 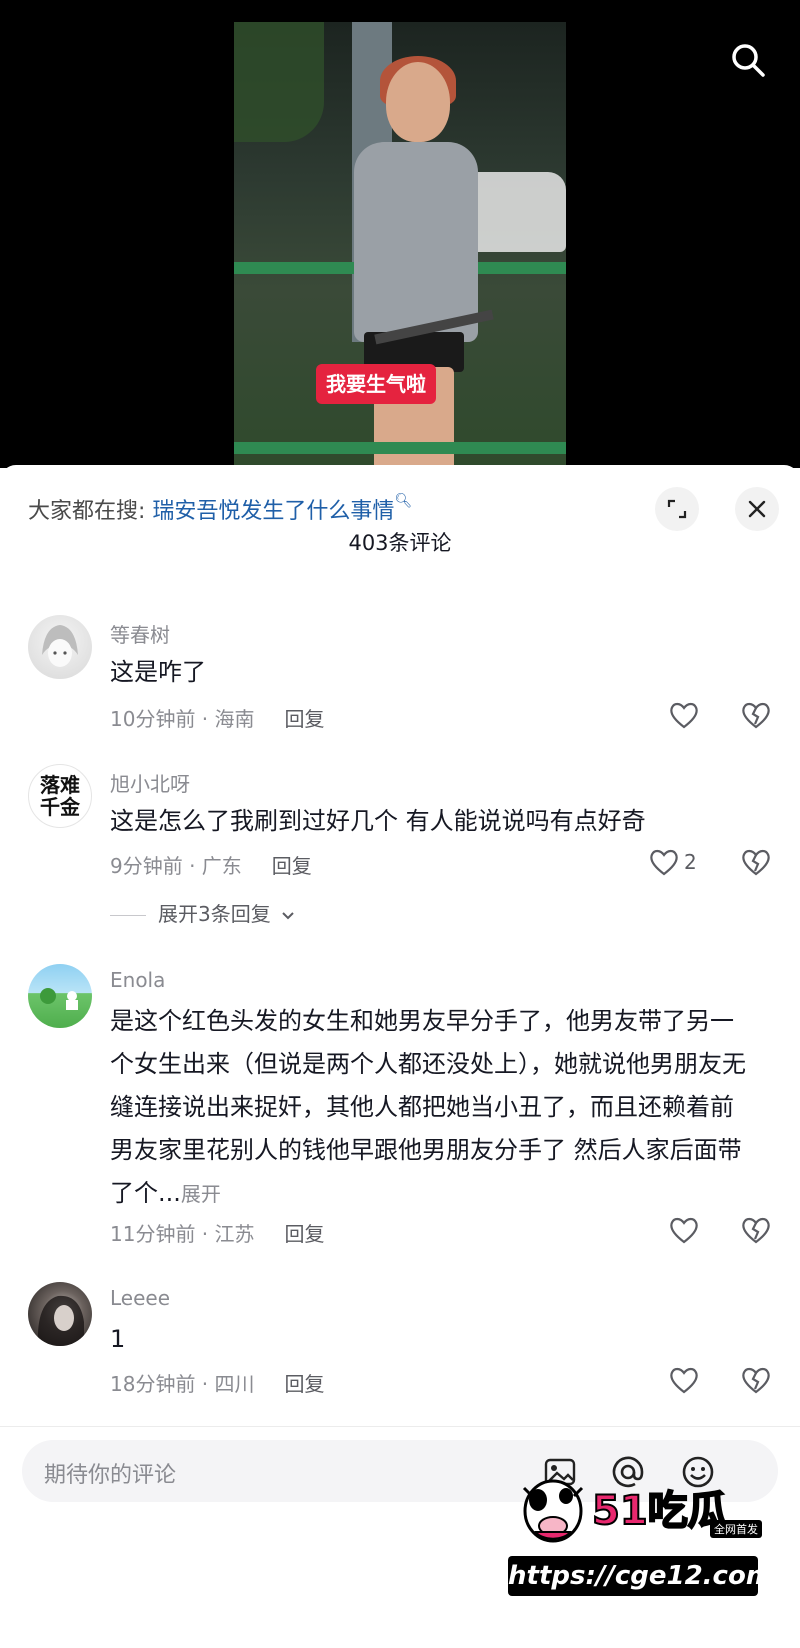 What do you see at coordinates (418, 102) in the screenshot?
I see `person-head` at bounding box center [418, 102].